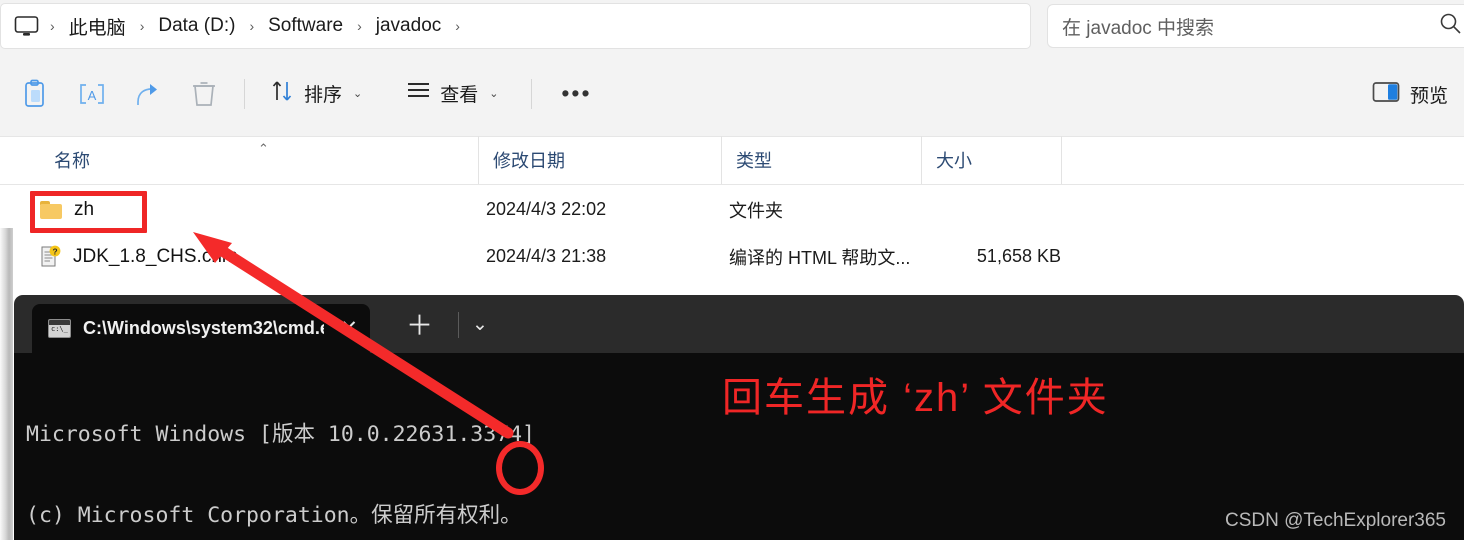 Image resolution: width=1464 pixels, height=540 pixels. What do you see at coordinates (1386, 94) in the screenshot?
I see `preview-pane-icon` at bounding box center [1386, 94].